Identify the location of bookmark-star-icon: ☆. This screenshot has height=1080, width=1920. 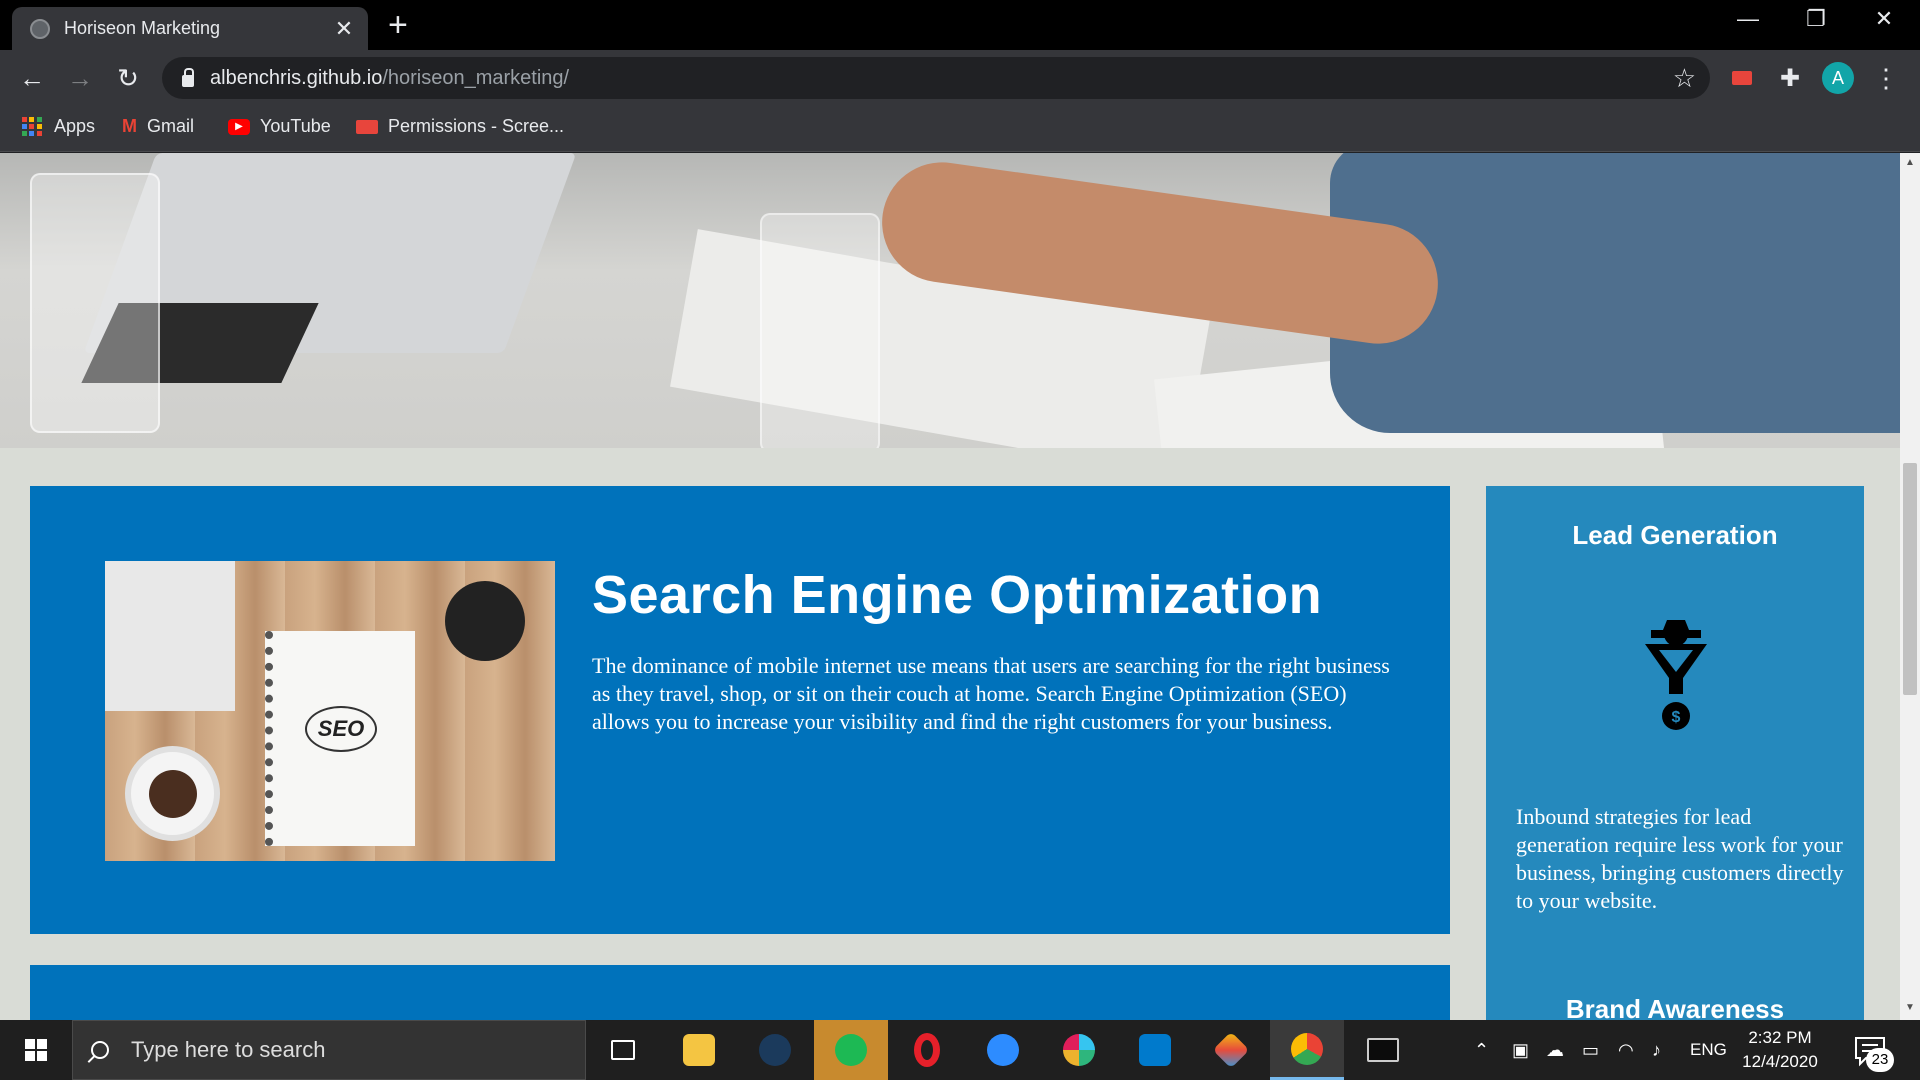
(1684, 78).